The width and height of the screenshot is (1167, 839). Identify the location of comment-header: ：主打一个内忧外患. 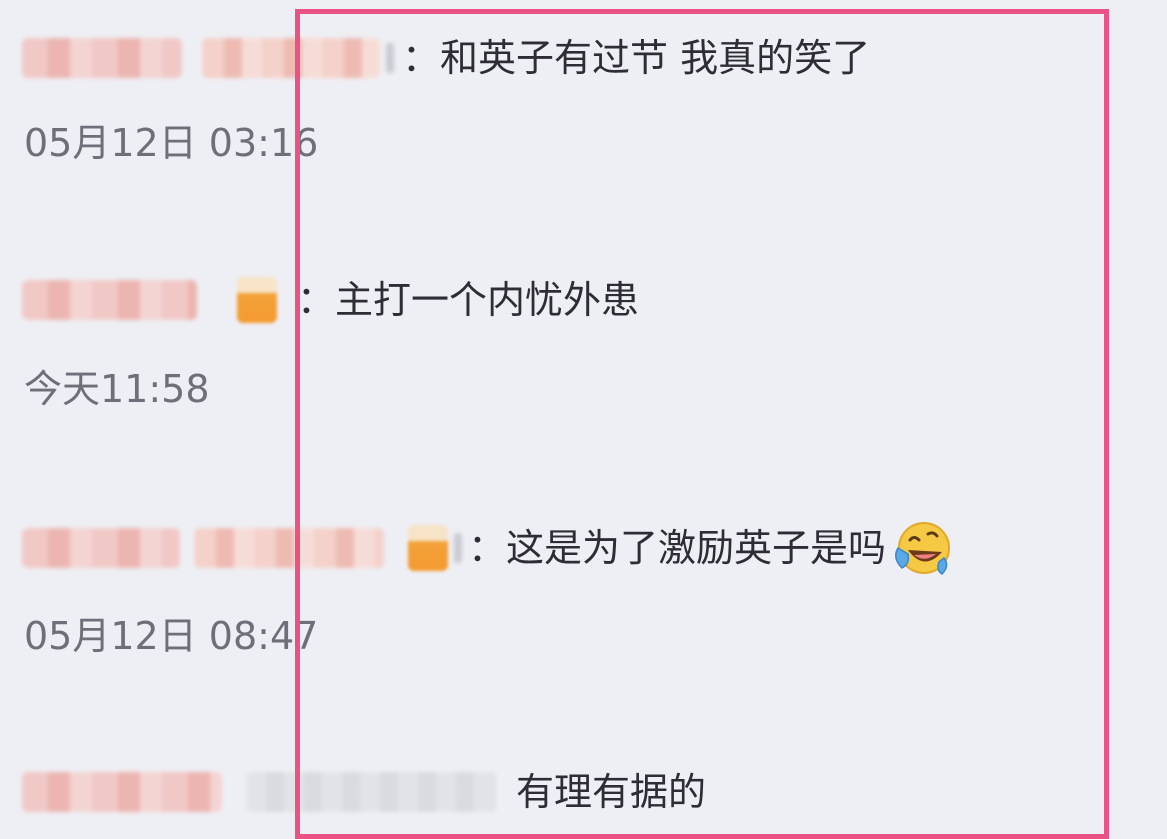
(330, 300).